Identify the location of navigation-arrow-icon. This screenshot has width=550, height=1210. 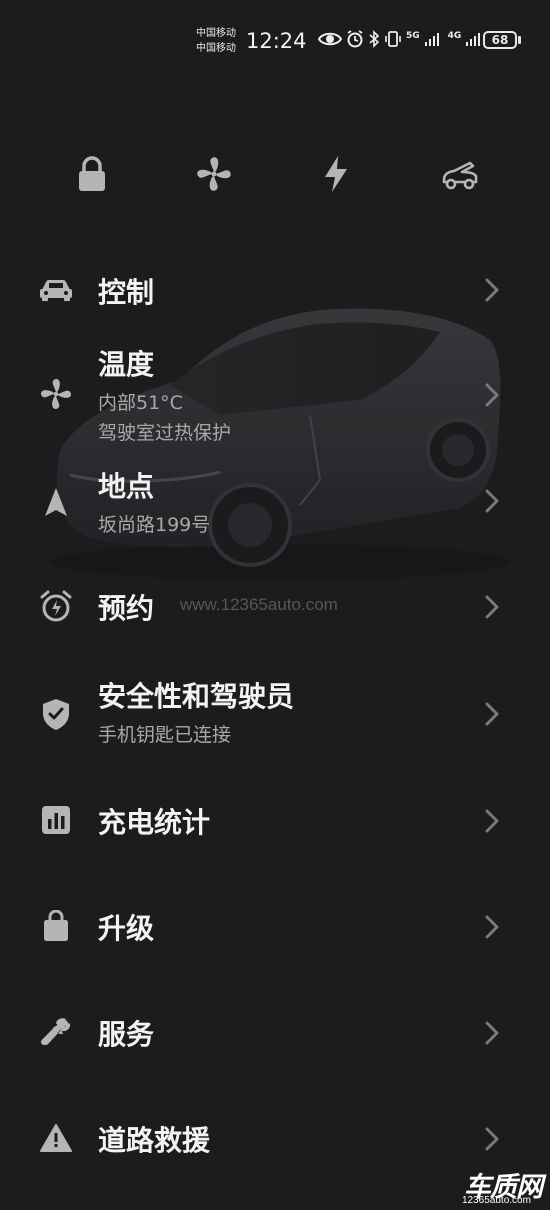
(56, 502).